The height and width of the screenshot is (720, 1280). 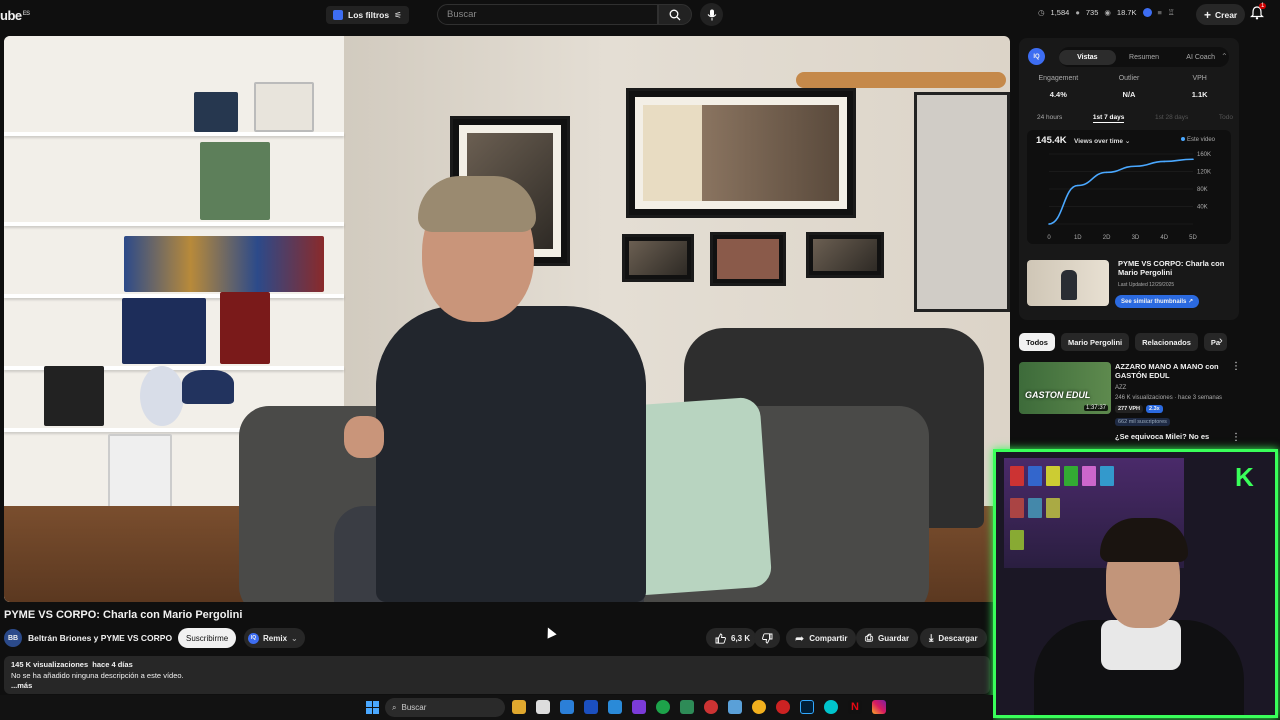 I want to click on duration-badge: 1:37:37, so click(x=1095, y=408).